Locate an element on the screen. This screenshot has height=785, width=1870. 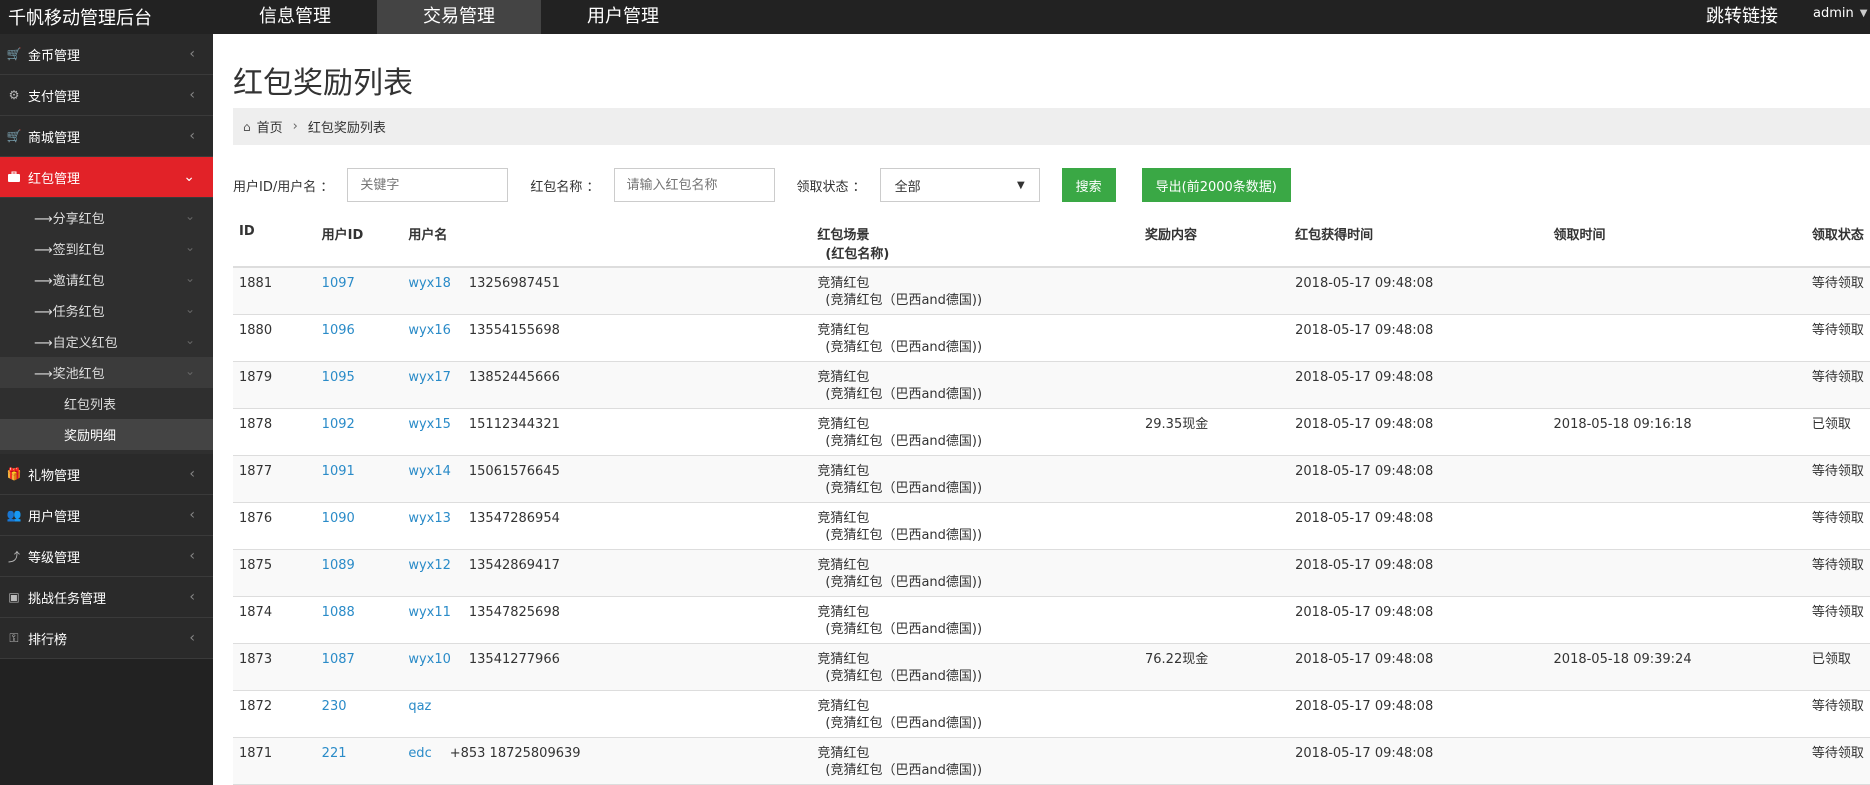
sidebar-item-users: 👥 用户管理 ‹ is located at coordinates (106, 515).